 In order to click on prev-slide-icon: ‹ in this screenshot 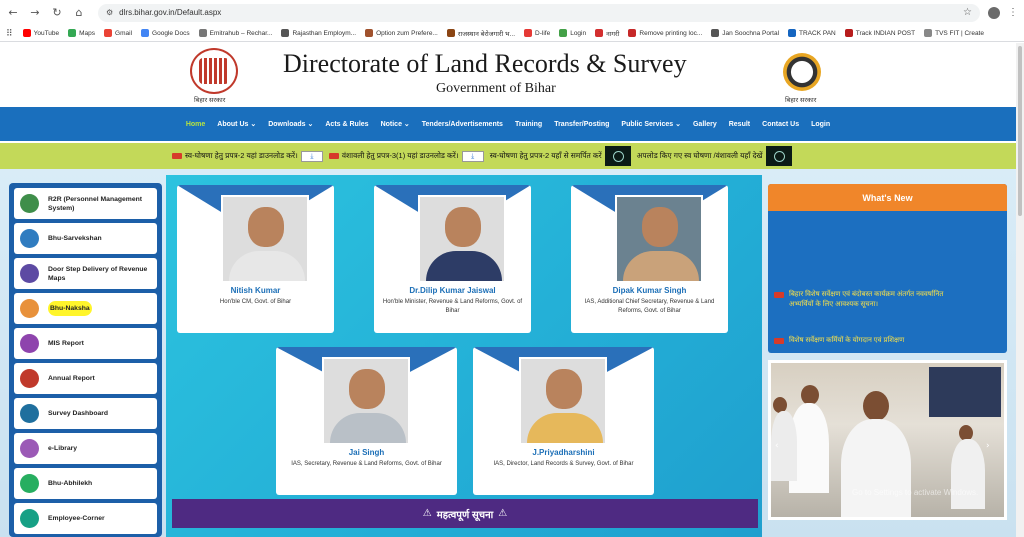, I will do `click(780, 446)`.